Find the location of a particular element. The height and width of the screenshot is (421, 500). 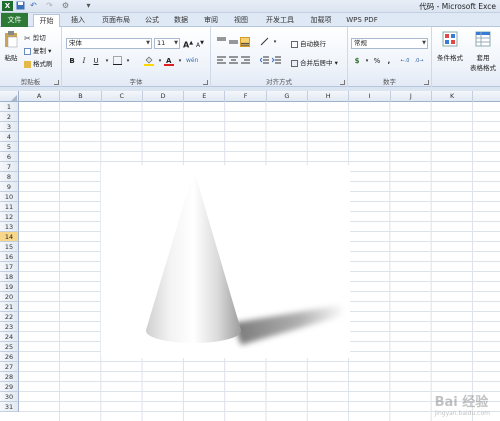

row-header: 1 is located at coordinates (9, 107).